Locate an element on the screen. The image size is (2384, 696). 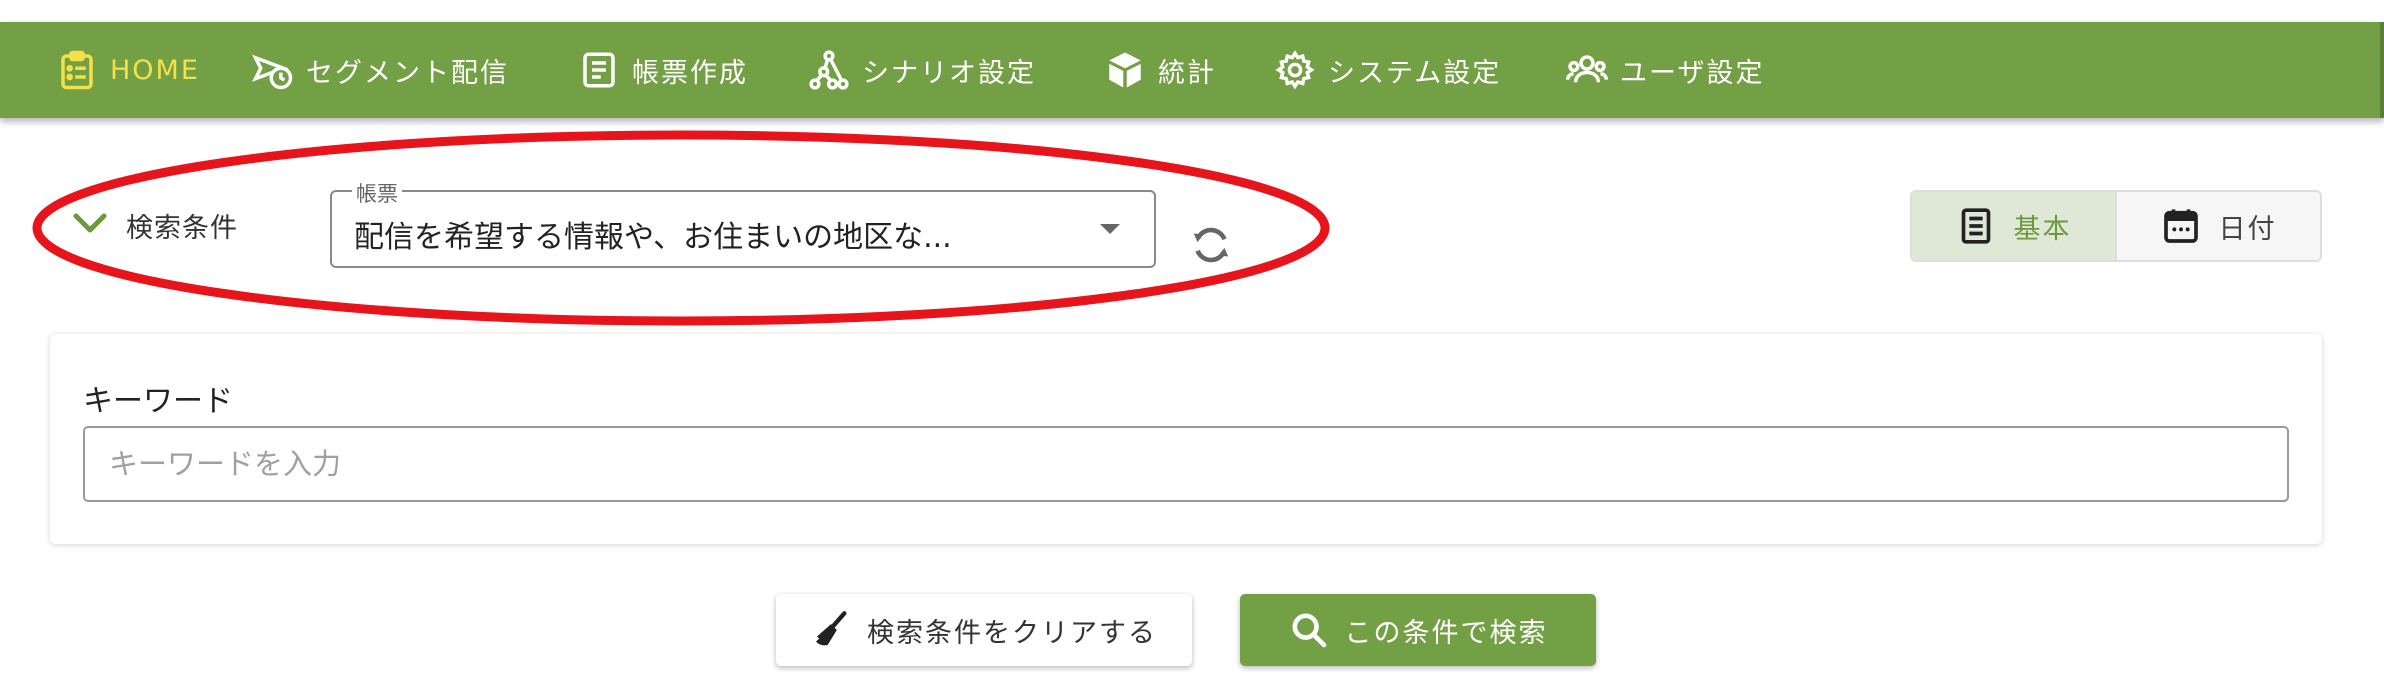
nav-item-system-settings: システム設定 is located at coordinates (1387, 70).